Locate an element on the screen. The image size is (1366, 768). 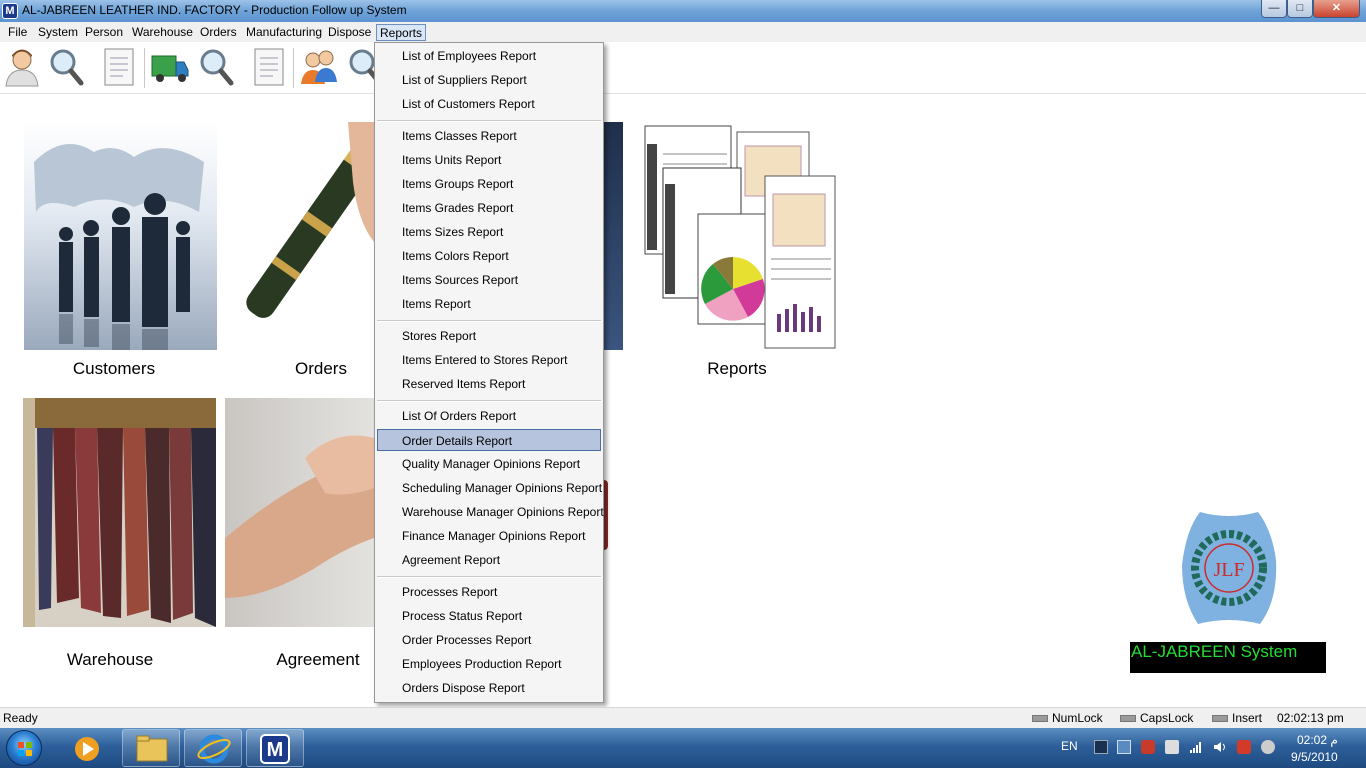
tray-alert-icon is located at coordinates (1148, 747).